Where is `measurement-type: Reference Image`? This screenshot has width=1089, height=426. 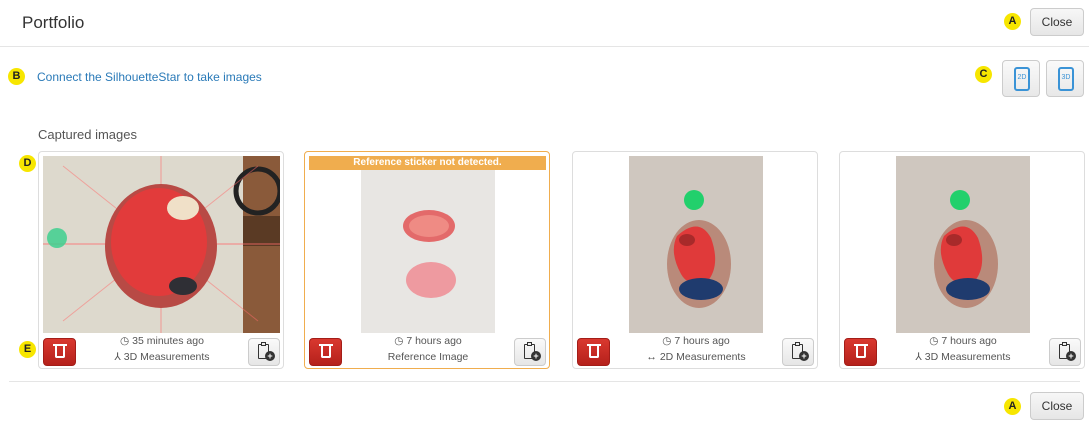 measurement-type: Reference Image is located at coordinates (428, 357).